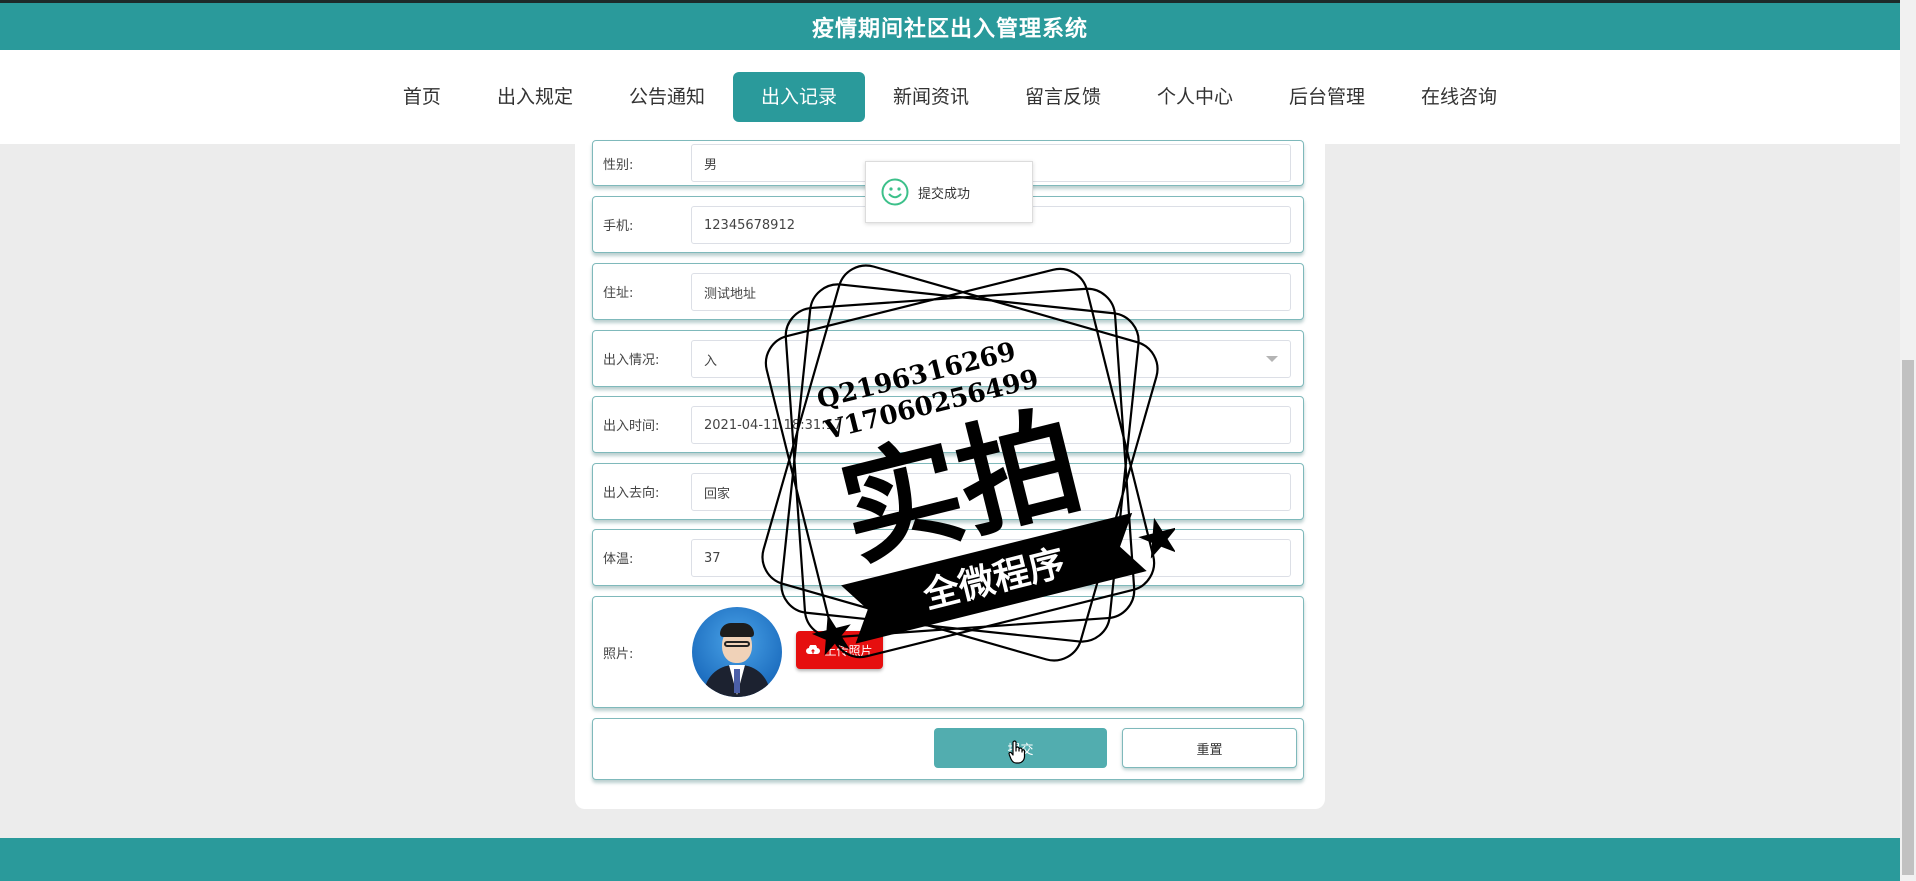 The height and width of the screenshot is (881, 1916). What do you see at coordinates (667, 97) in the screenshot?
I see `nav-item-notices: 公告通知` at bounding box center [667, 97].